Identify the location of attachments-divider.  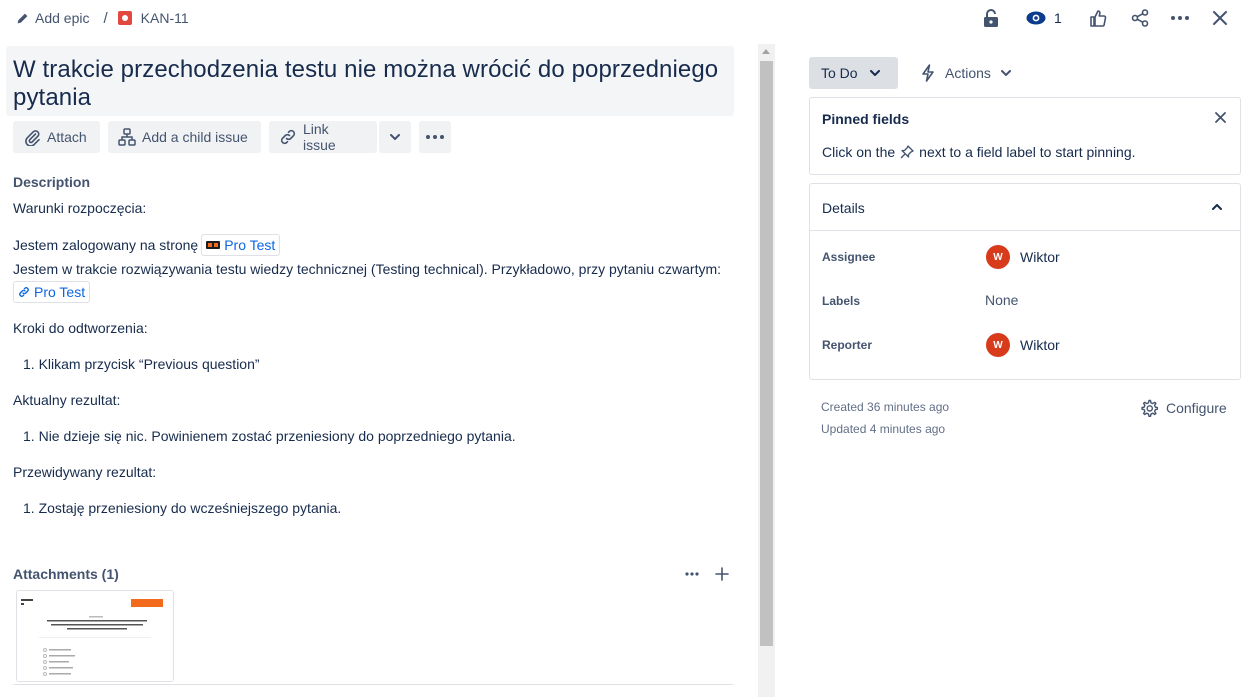
(373, 684).